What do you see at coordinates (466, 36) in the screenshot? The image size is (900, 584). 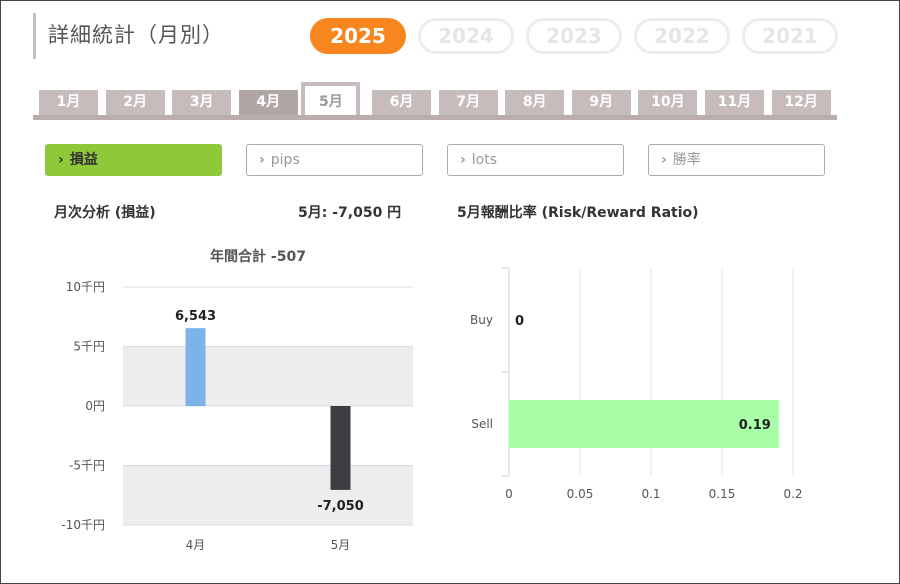 I see `year-button-2024: 2024` at bounding box center [466, 36].